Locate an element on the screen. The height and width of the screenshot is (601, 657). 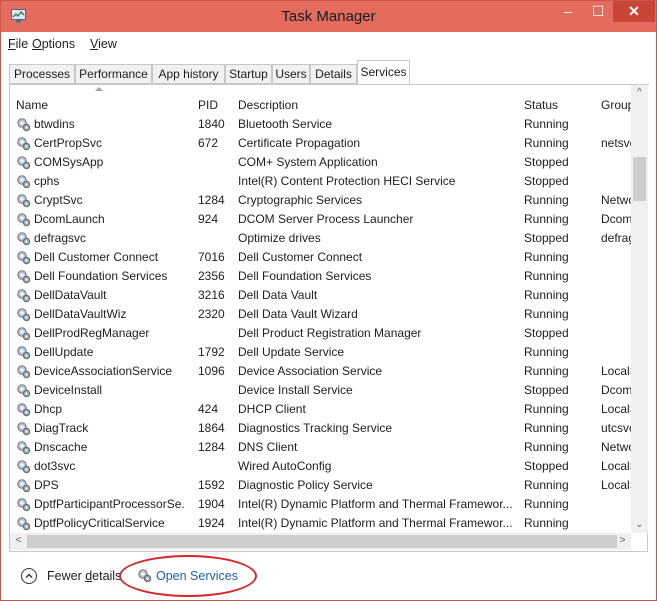
service-name: Dell Customer Connect is located at coordinates (96, 257).